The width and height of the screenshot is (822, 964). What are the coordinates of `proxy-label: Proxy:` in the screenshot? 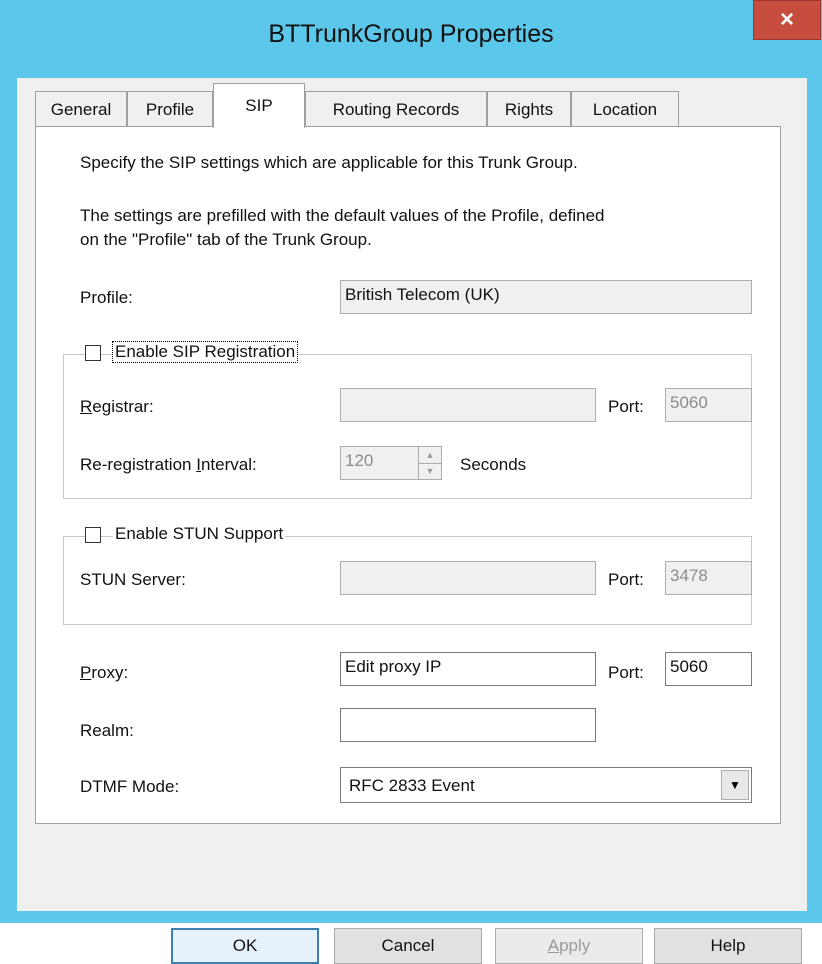 It's located at (104, 673).